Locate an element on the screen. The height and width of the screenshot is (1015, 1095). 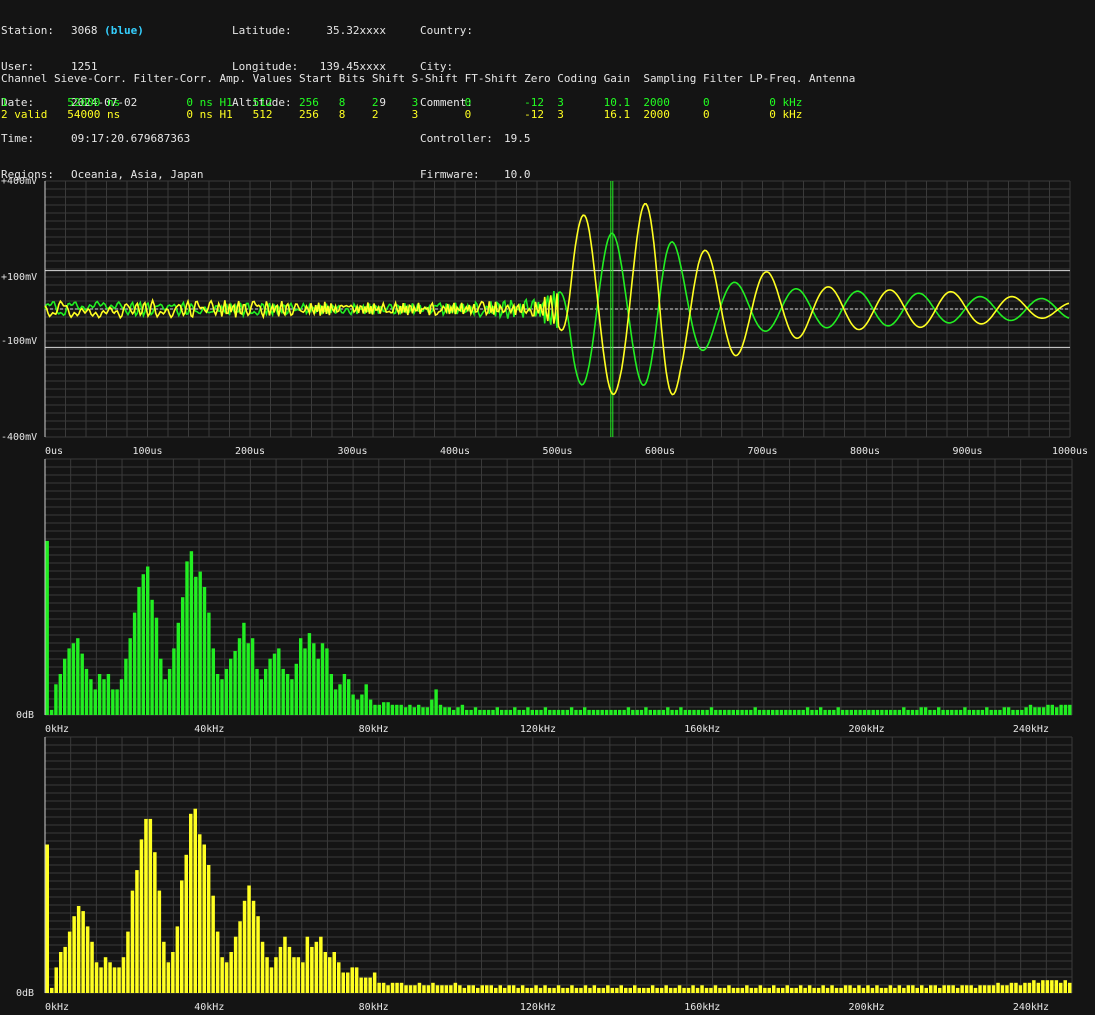
wave-x-tick-label: 200us is located at coordinates (250, 451).